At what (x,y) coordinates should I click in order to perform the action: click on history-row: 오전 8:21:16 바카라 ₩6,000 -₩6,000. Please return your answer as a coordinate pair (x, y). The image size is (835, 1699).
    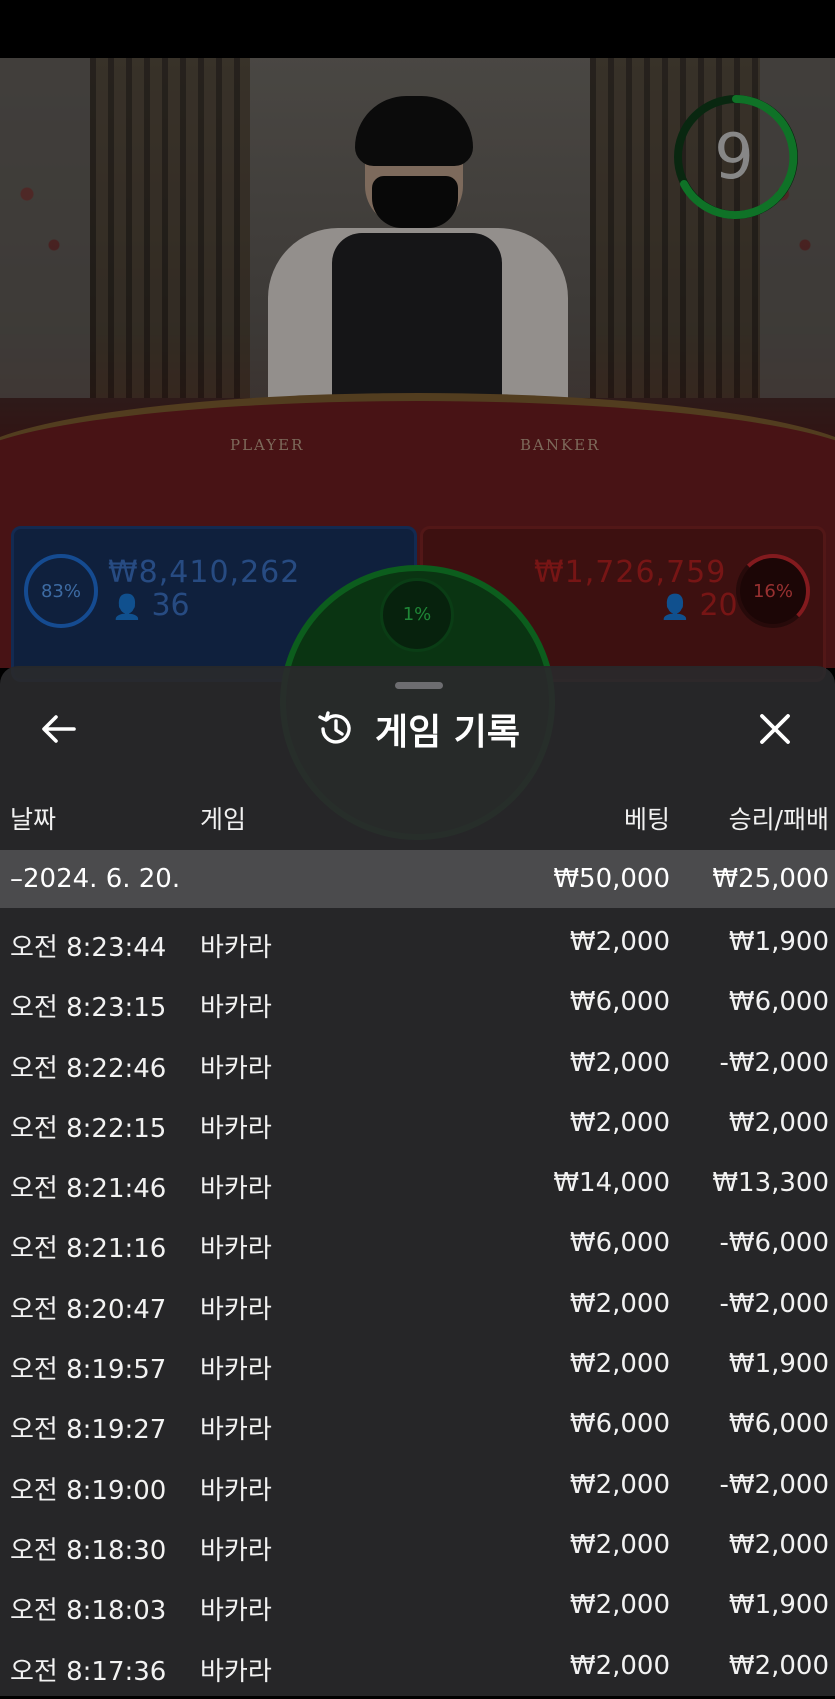
    Looking at the image, I should click on (417, 1246).